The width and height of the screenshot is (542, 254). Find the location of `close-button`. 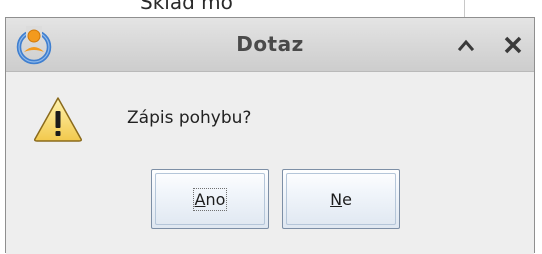

close-button is located at coordinates (513, 45).